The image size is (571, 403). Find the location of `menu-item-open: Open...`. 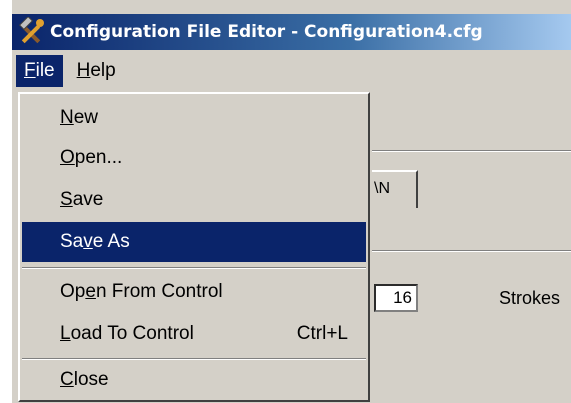

menu-item-open: Open... is located at coordinates (194, 158).